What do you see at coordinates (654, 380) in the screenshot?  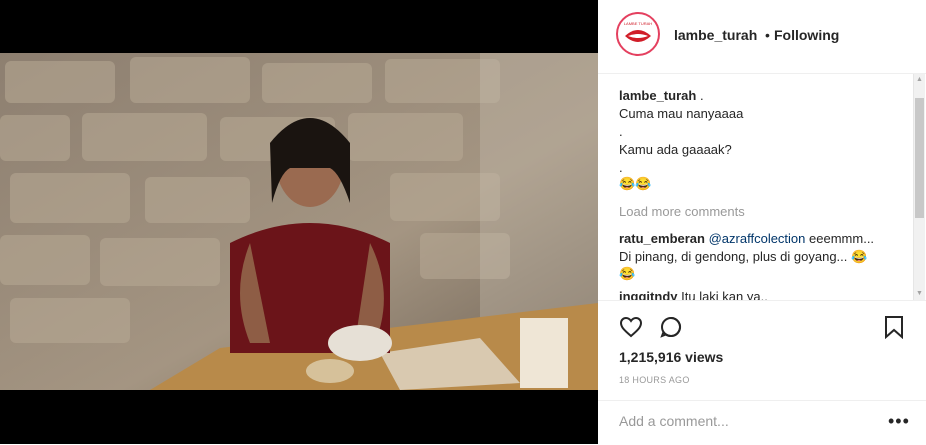 I see `post-timestamp: 18 HOURS AGO` at bounding box center [654, 380].